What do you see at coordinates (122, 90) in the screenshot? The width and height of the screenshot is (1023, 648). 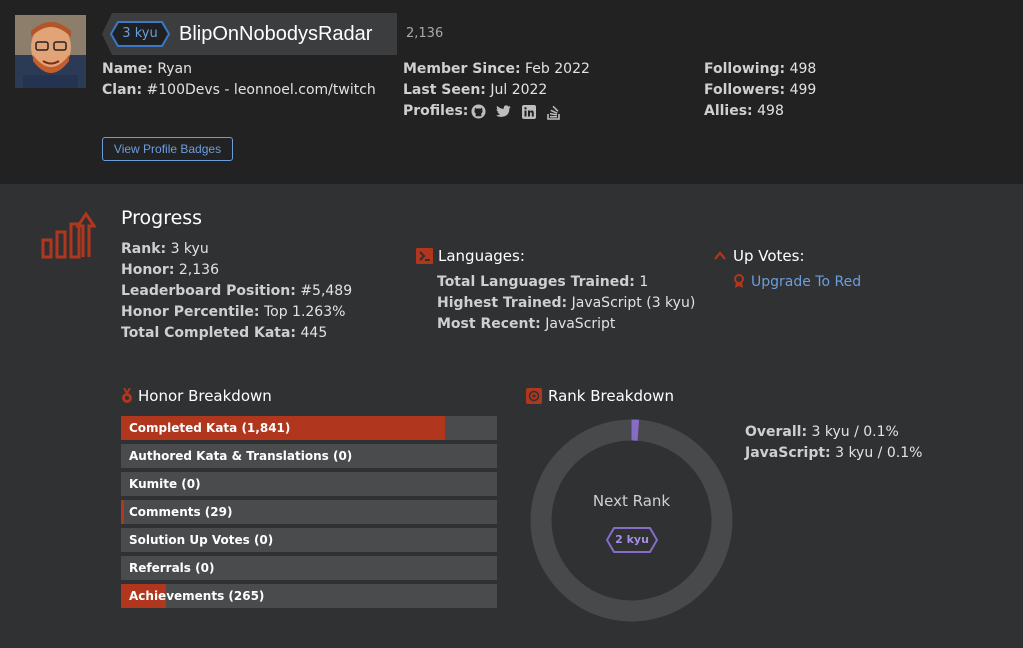 I see `info-clan-label: Clan:` at bounding box center [122, 90].